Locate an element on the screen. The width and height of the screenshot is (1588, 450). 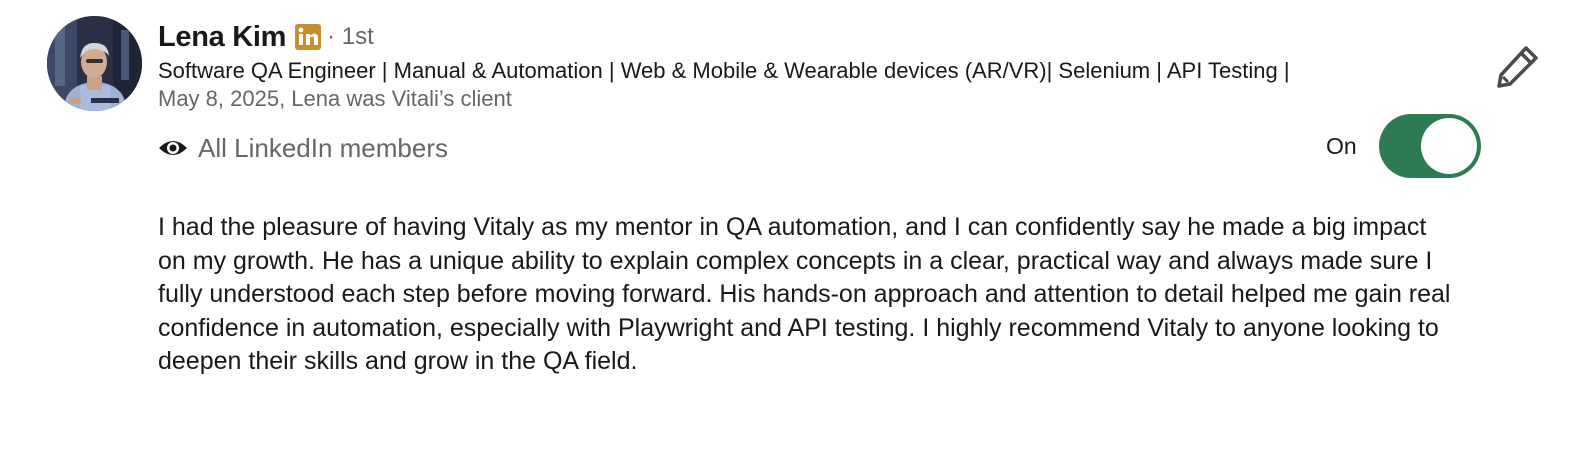
pencil-icon is located at coordinates (1517, 67).